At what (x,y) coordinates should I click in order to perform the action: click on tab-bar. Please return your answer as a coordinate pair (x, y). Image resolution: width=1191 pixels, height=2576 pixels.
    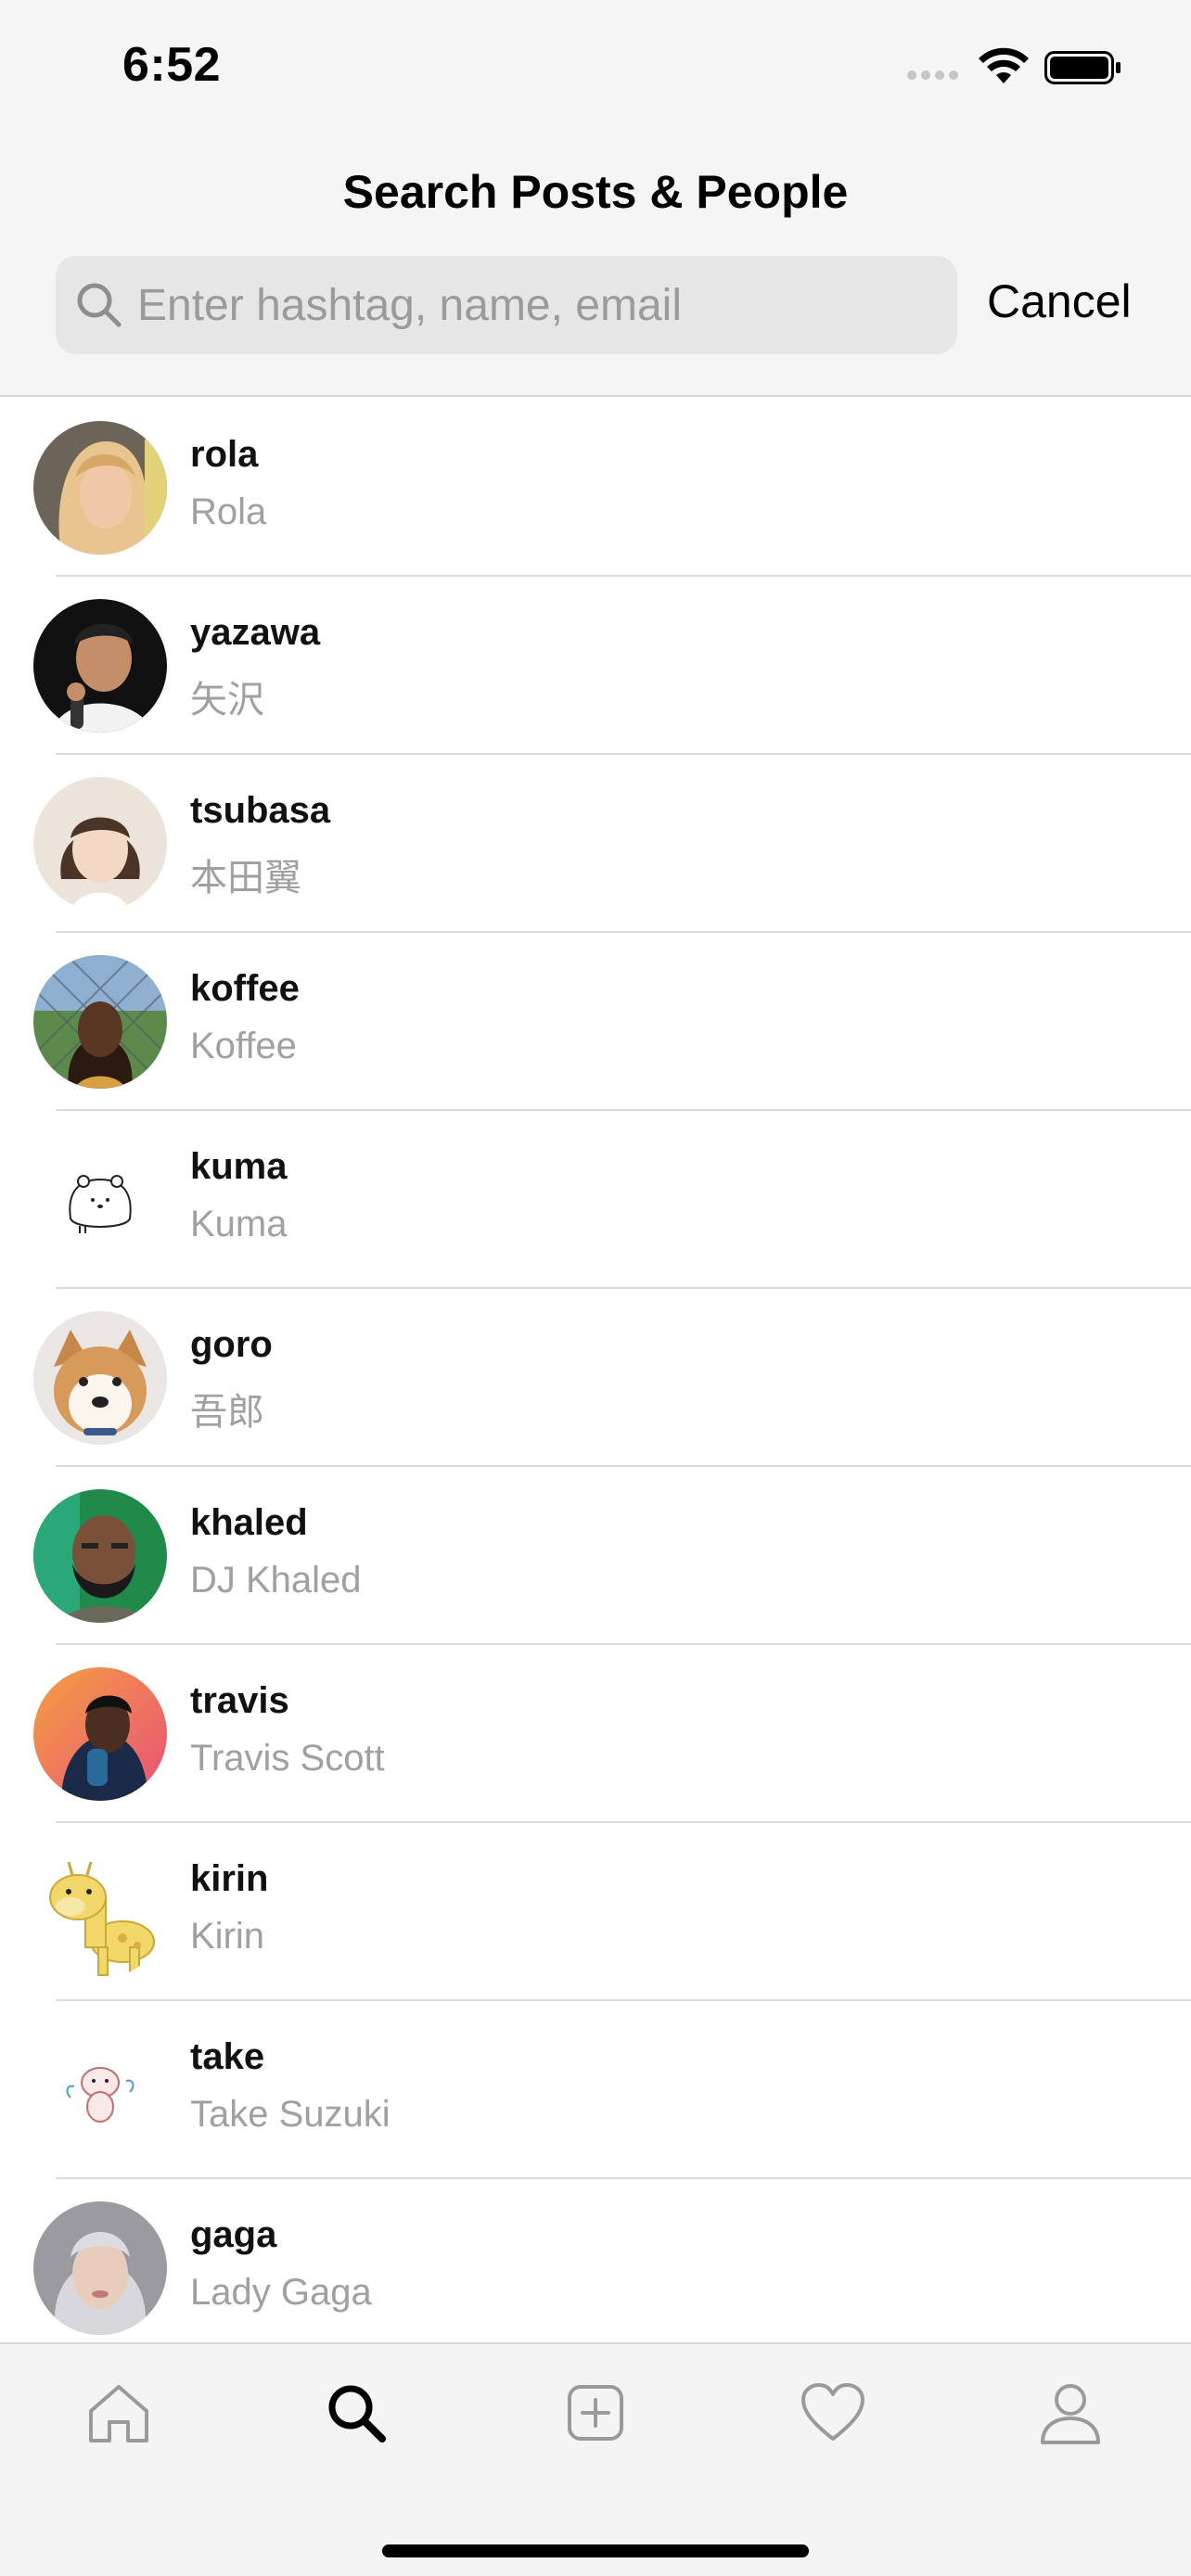
    Looking at the image, I should click on (595, 2459).